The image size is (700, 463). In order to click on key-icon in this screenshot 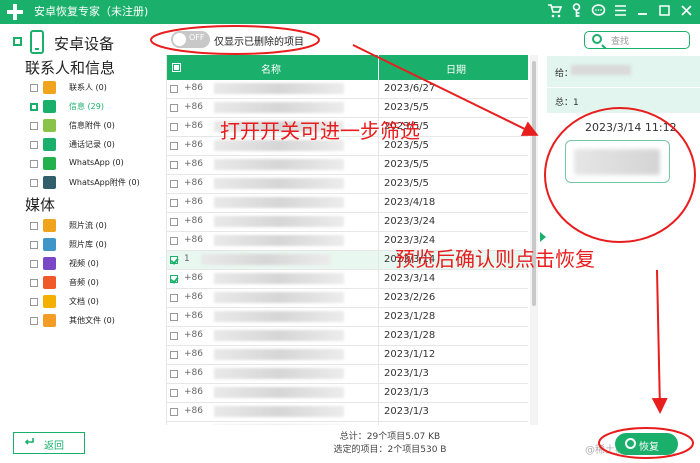, I will do `click(576, 11)`.